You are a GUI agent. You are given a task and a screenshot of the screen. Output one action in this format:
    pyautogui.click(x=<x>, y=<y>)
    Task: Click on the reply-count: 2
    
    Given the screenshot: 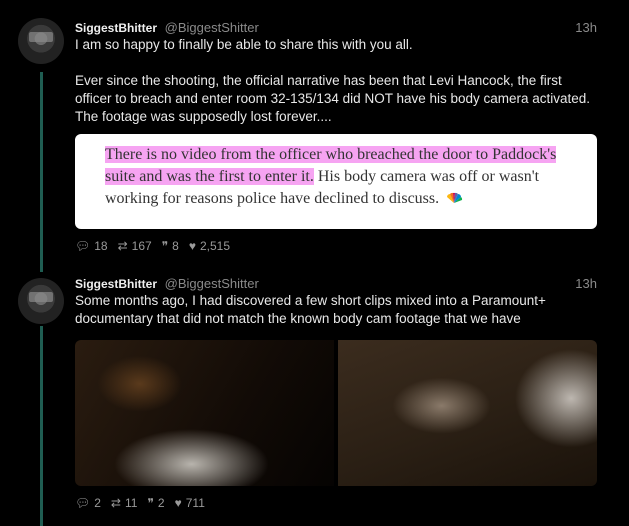 What is the action you would take?
    pyautogui.click(x=97, y=503)
    